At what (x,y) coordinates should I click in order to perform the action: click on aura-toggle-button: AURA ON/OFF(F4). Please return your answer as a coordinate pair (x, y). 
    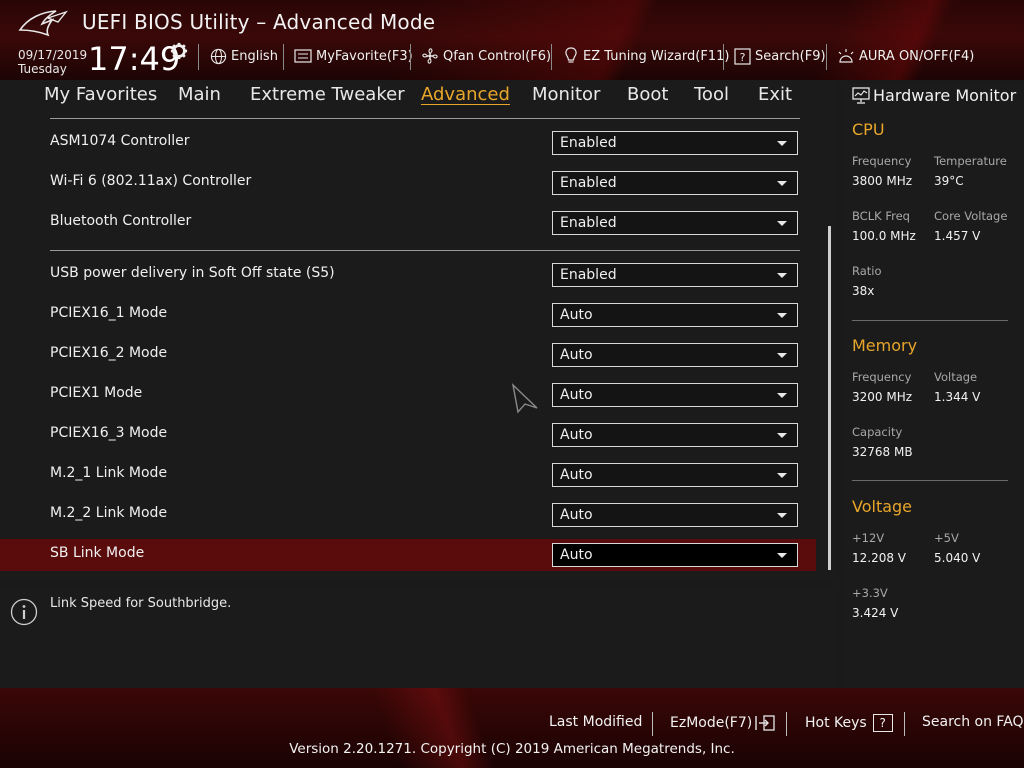
    Looking at the image, I should click on (905, 56).